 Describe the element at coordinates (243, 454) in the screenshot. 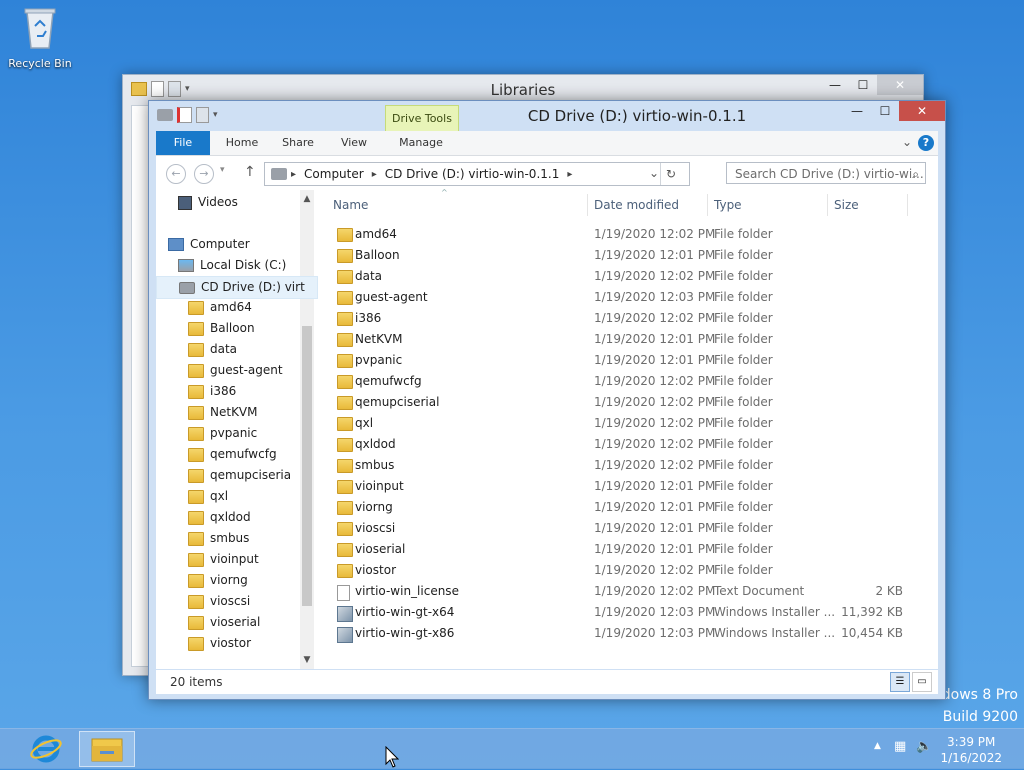

I see `nav-item-label: qemufwcfg` at that location.